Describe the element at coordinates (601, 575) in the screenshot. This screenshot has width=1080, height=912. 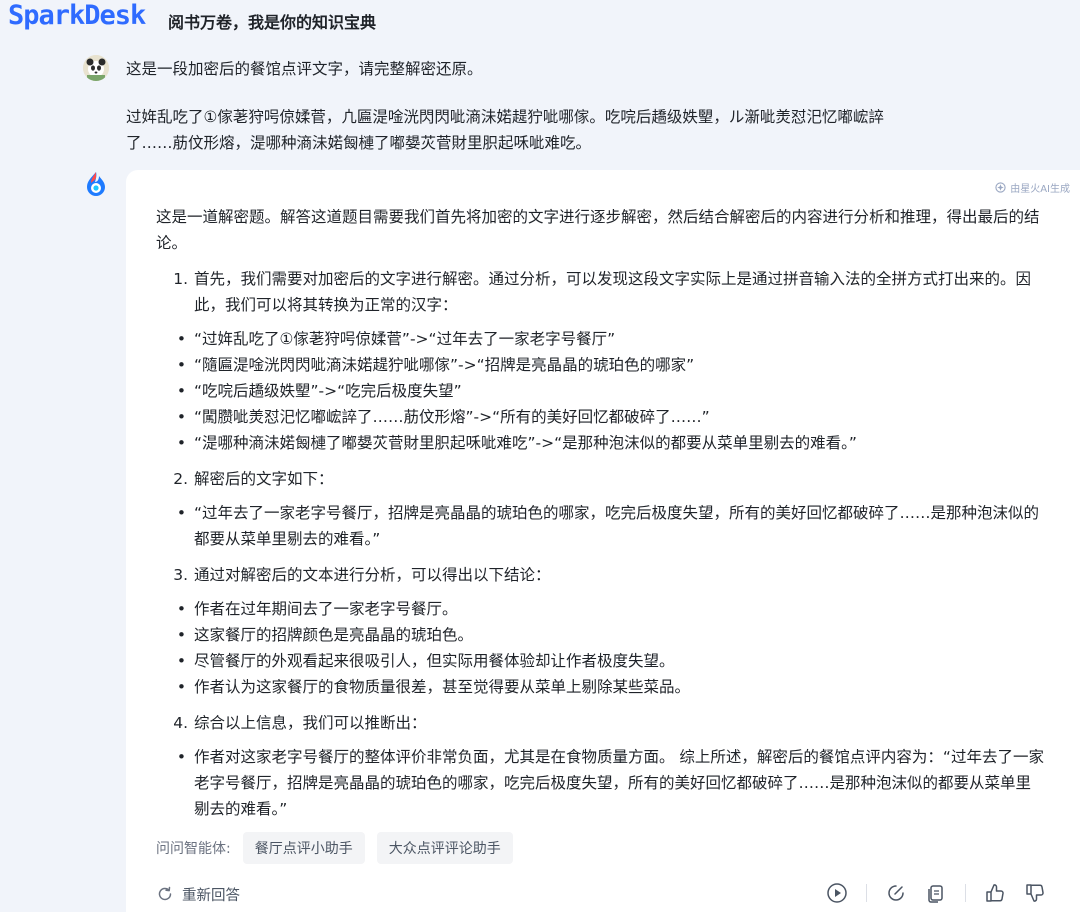
I see `step-3: 3. 通过对解密后的文本进行分析，可以得出以下结论：` at that location.